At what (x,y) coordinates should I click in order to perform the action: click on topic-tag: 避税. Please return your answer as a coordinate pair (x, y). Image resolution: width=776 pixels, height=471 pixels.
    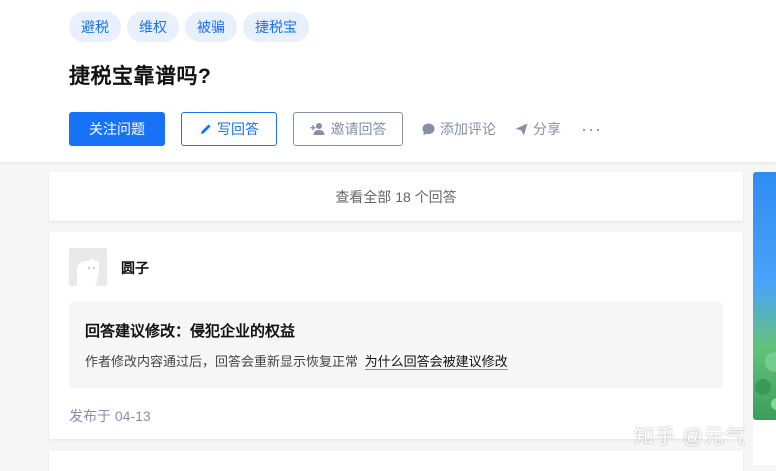
    Looking at the image, I should click on (95, 27).